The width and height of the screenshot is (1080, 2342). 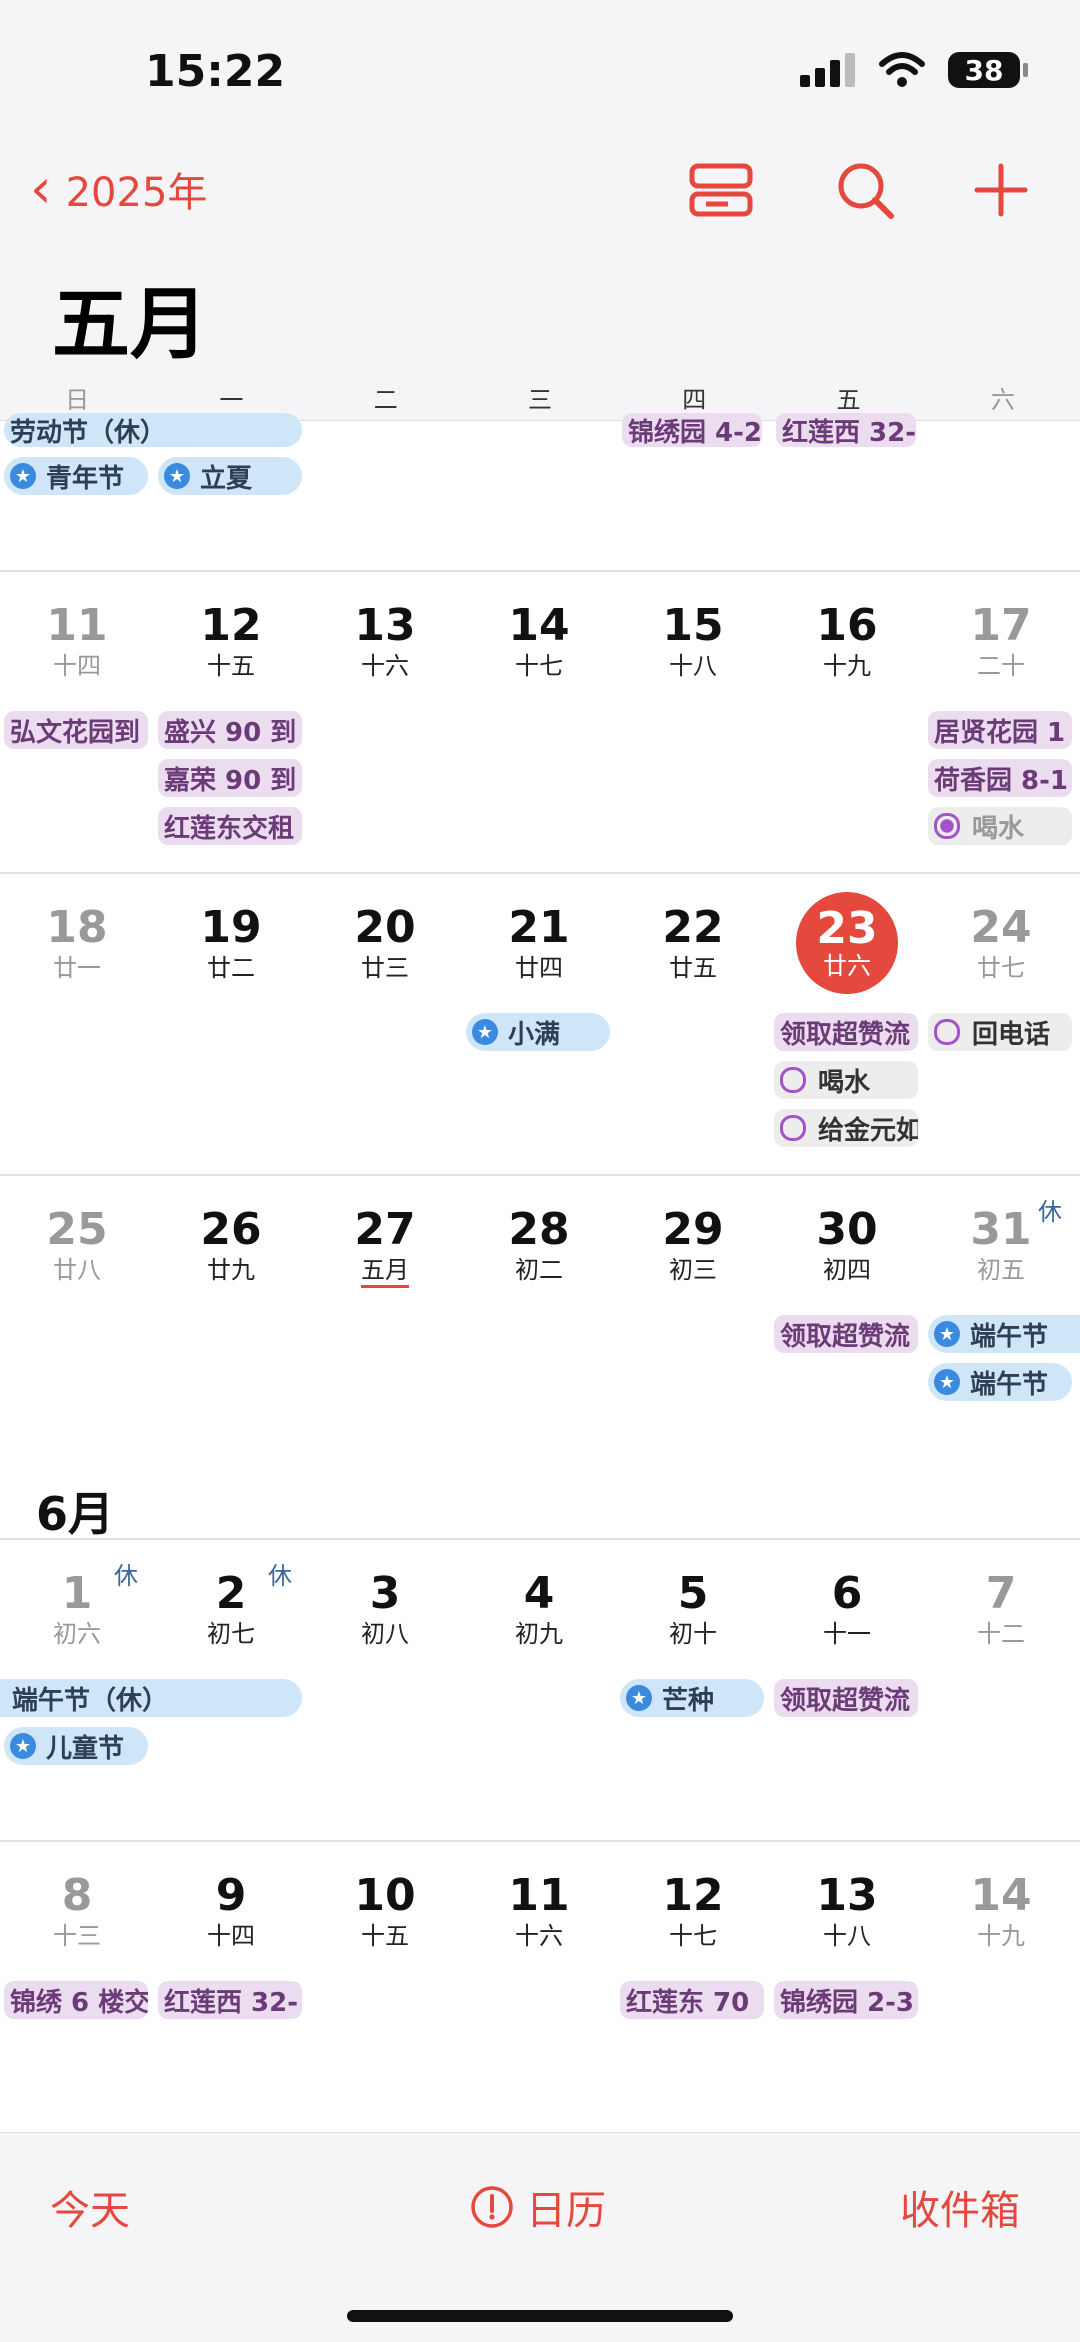 I want to click on event-title: 端午节（休）, so click(x=90, y=1700).